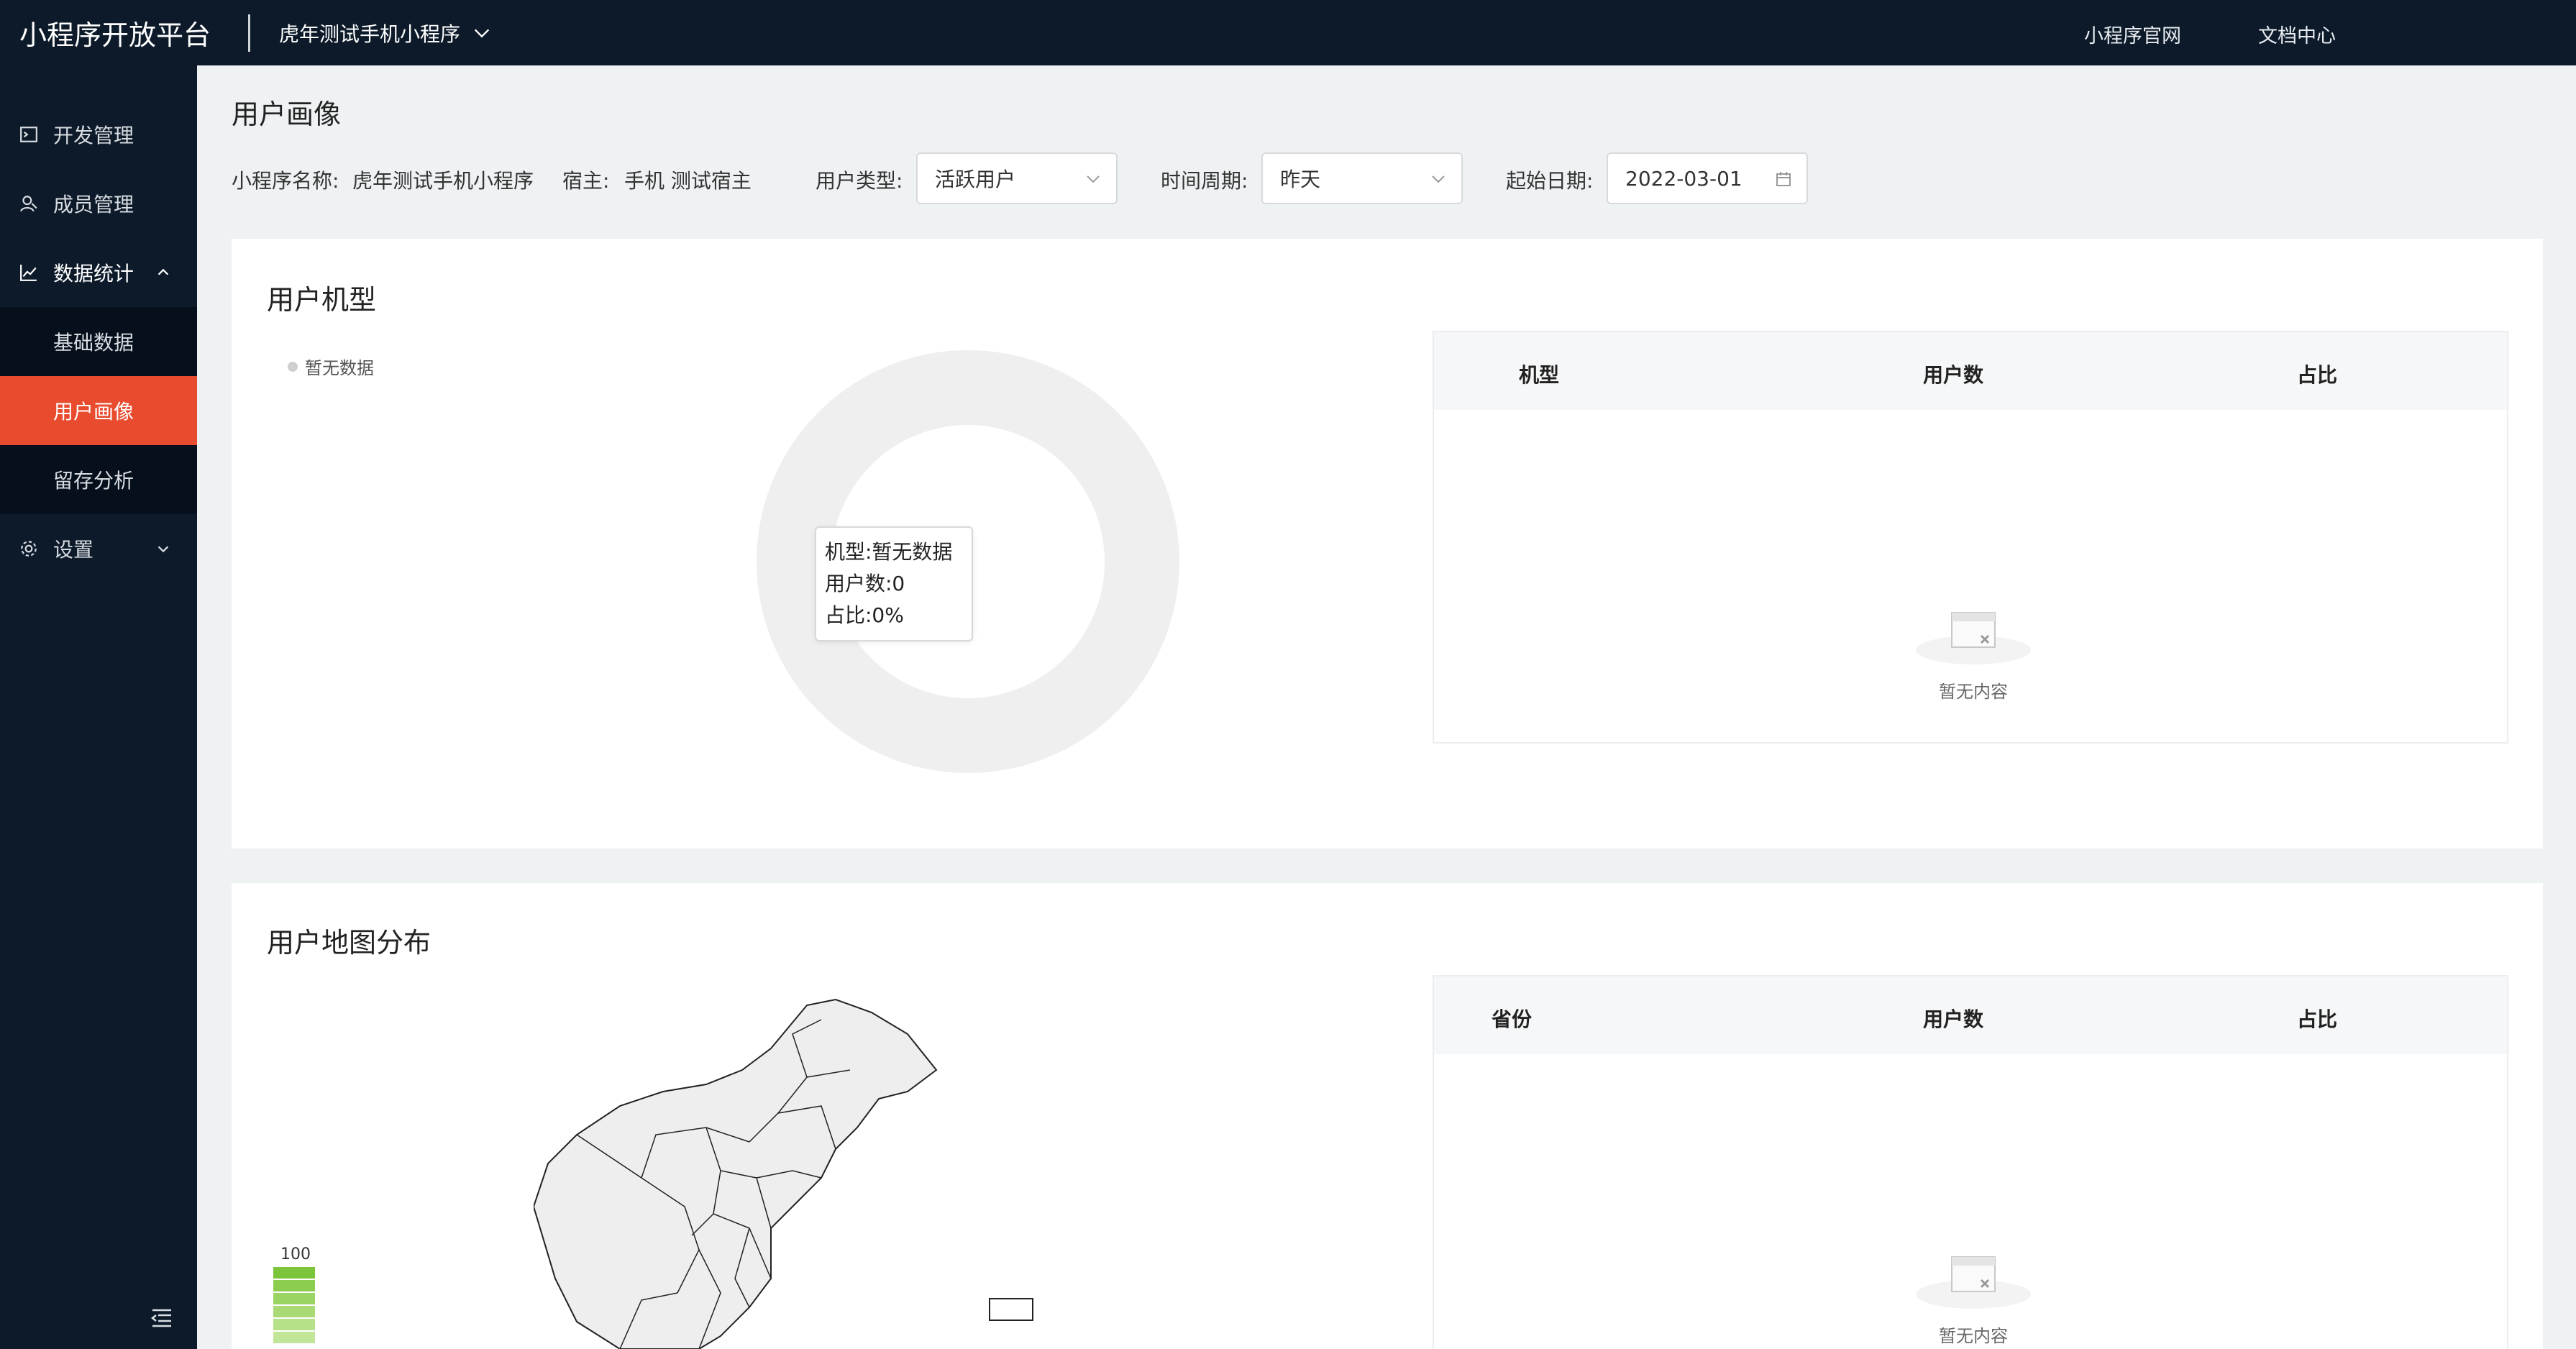 The height and width of the screenshot is (1349, 2576). Describe the element at coordinates (285, 181) in the screenshot. I see `app-name-label: 小程序名称:` at that location.